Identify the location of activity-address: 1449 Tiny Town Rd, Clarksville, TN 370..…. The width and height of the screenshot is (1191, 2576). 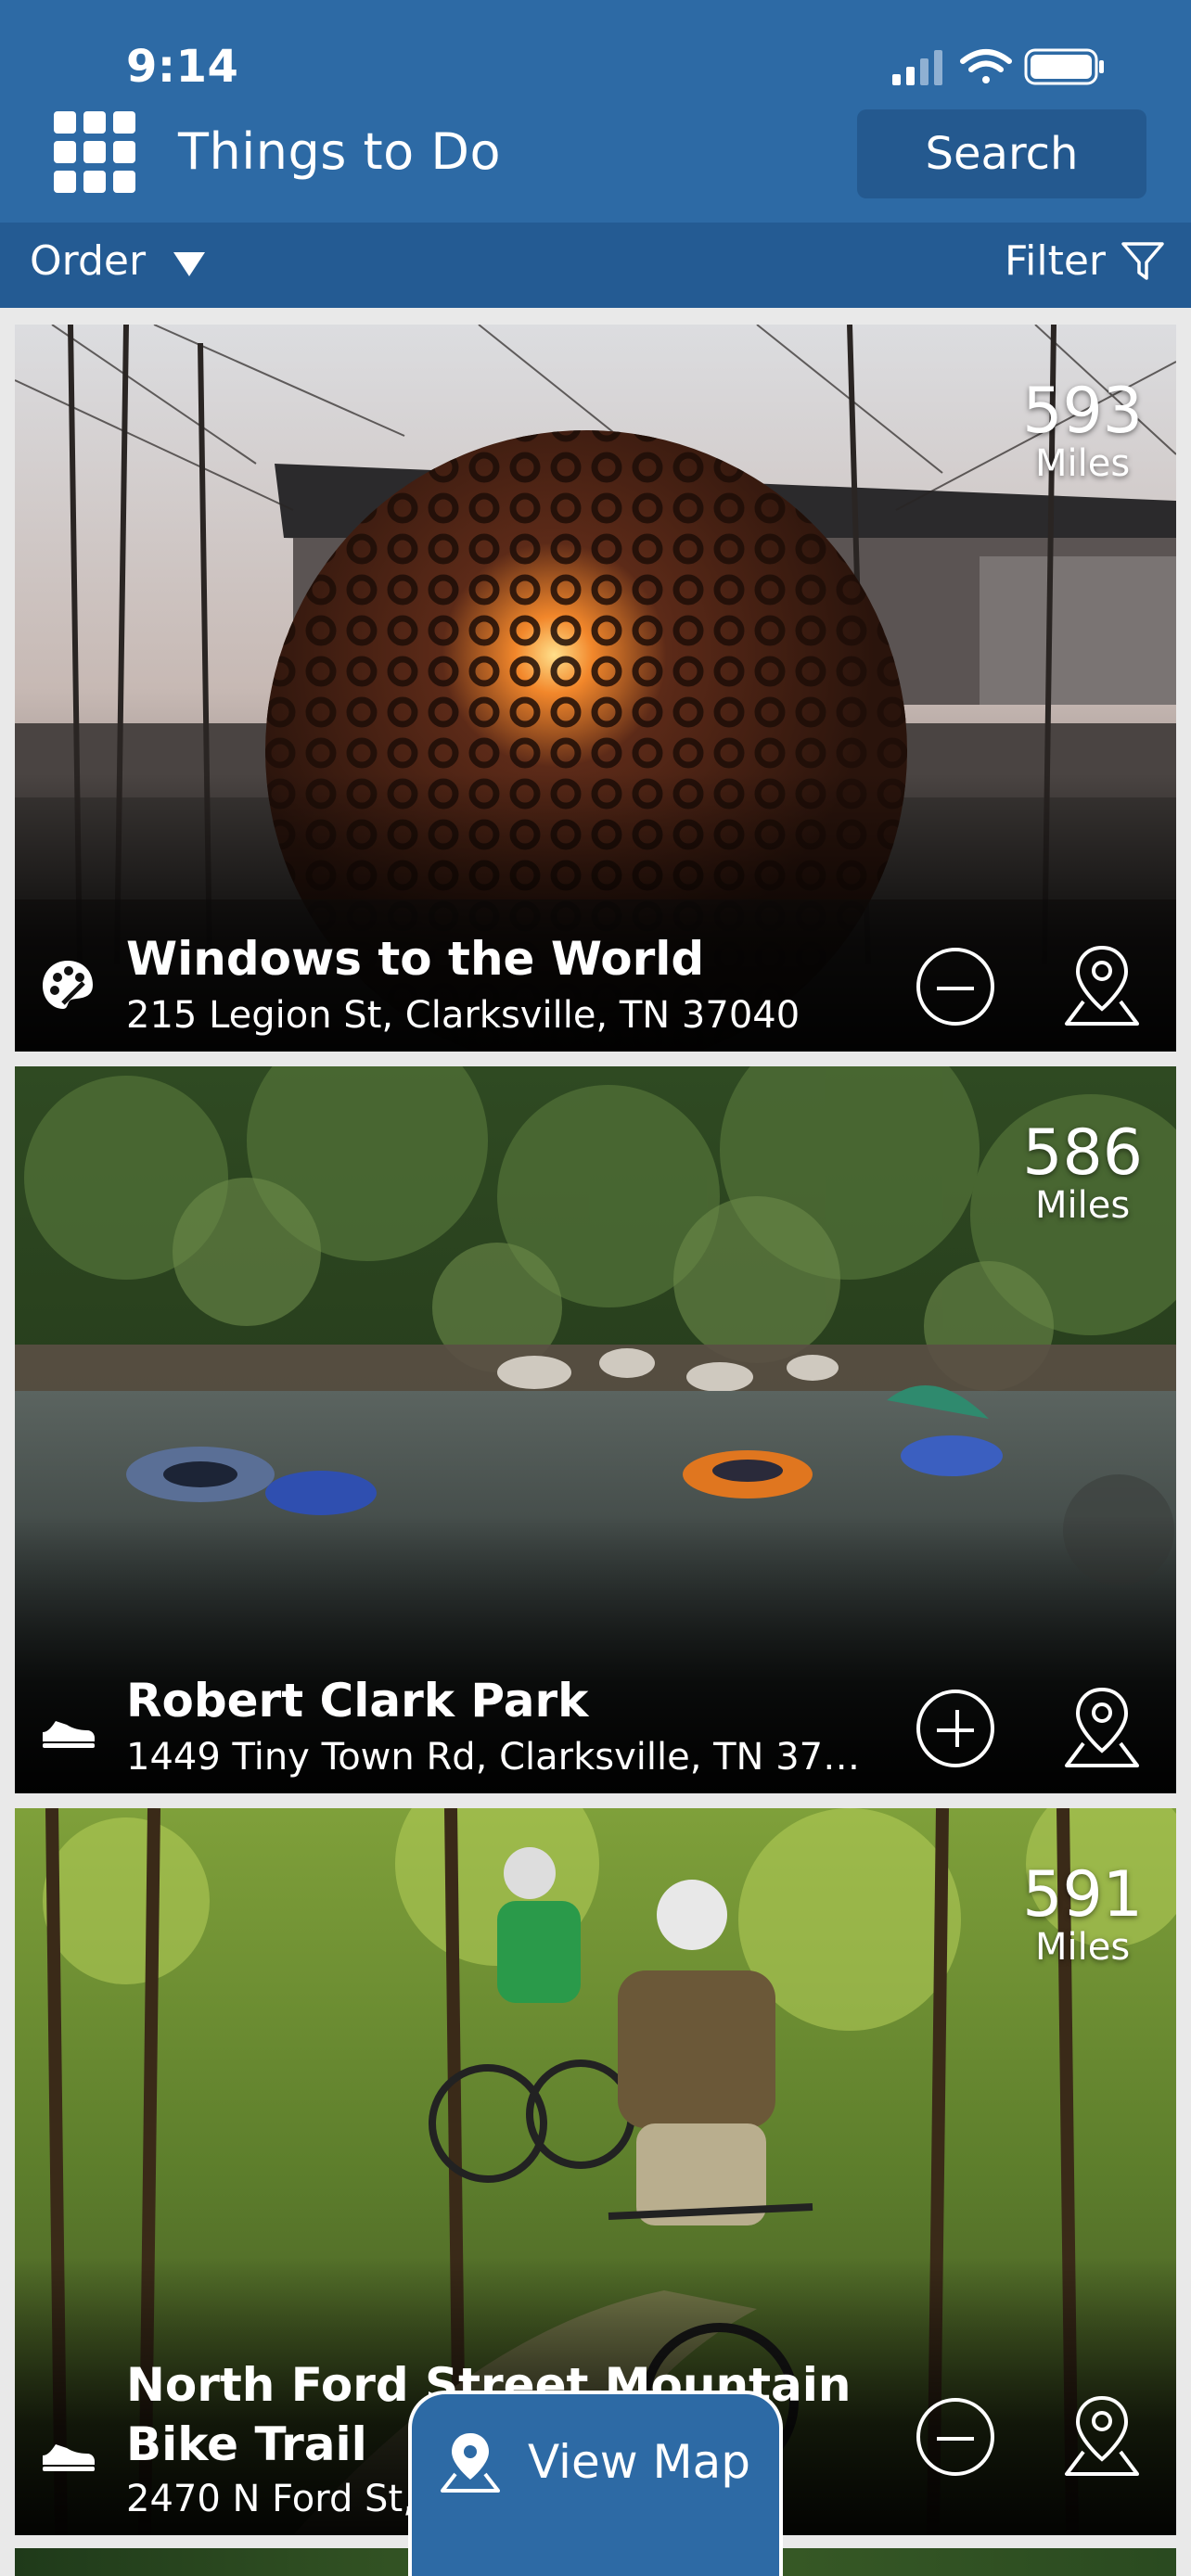
(497, 1758).